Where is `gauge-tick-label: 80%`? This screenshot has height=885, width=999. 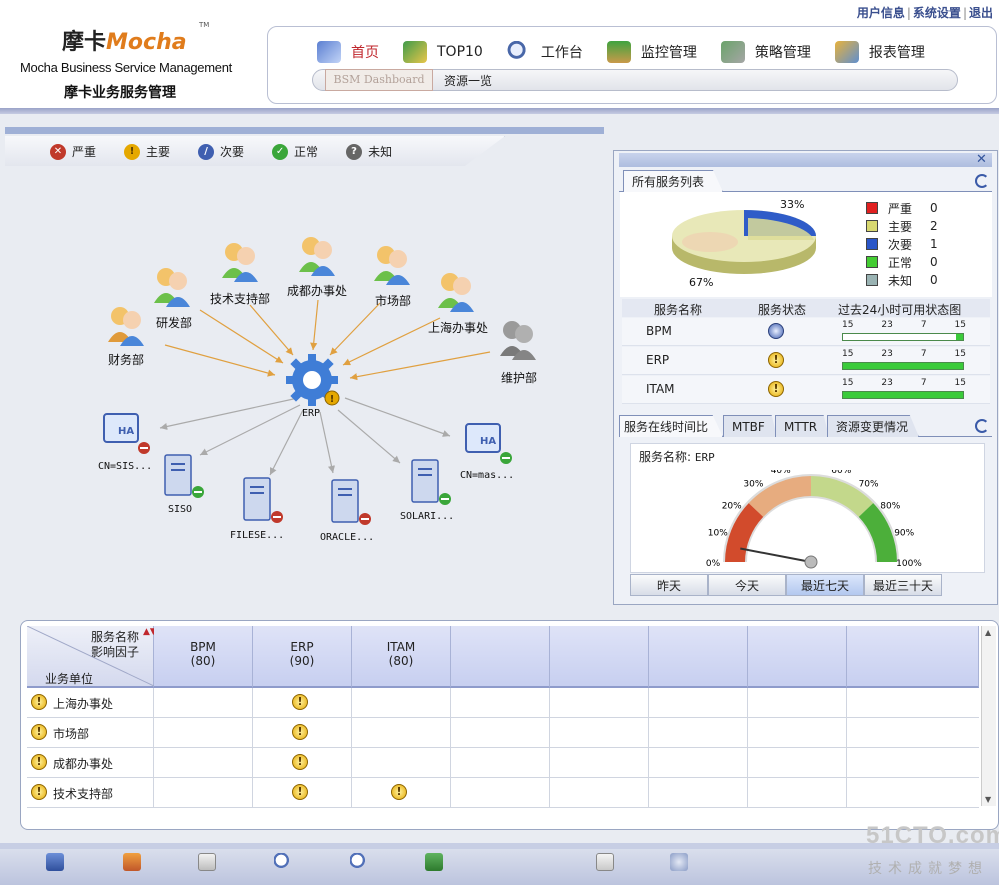 gauge-tick-label: 80% is located at coordinates (890, 506).